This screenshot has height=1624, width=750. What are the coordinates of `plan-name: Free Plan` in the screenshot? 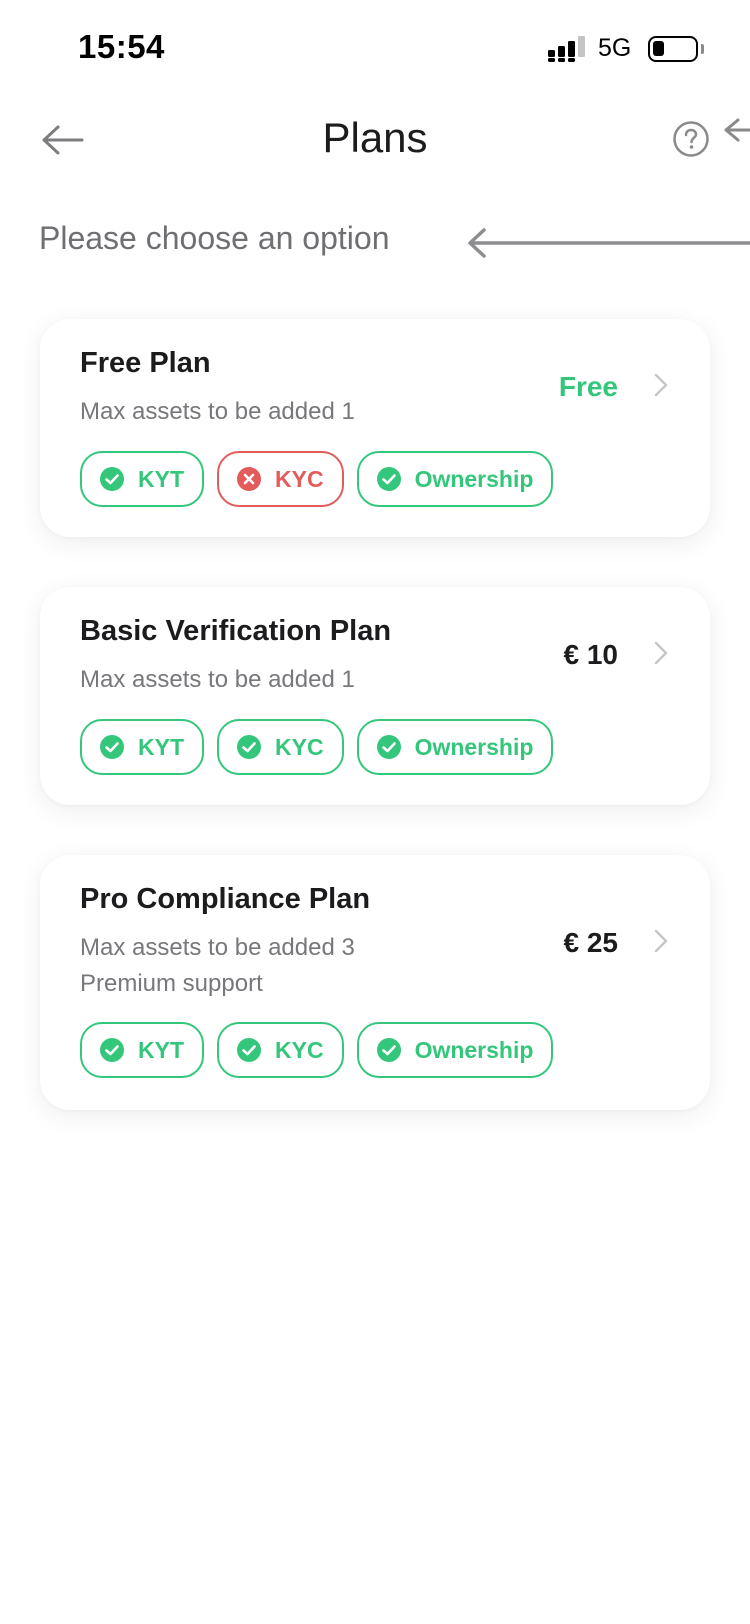 It's located at (145, 363).